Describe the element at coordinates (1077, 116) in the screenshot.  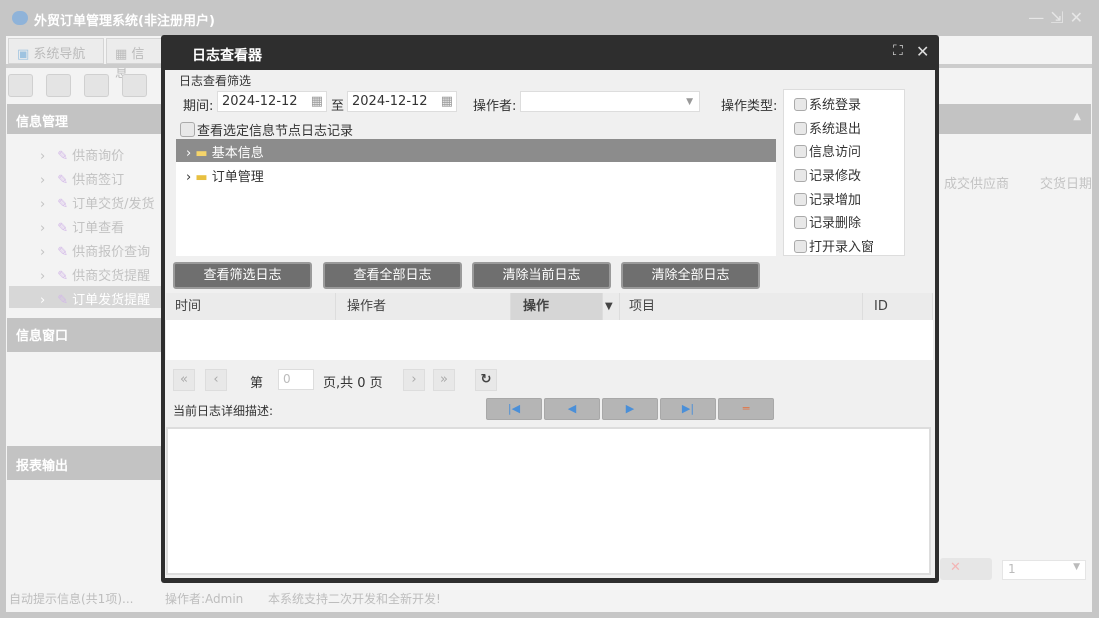
I see `collapse-icon: ▲` at that location.